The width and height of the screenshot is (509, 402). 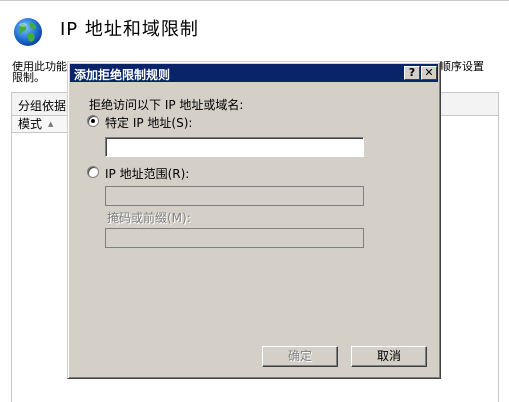 I want to click on top-divider, so click(x=254, y=0).